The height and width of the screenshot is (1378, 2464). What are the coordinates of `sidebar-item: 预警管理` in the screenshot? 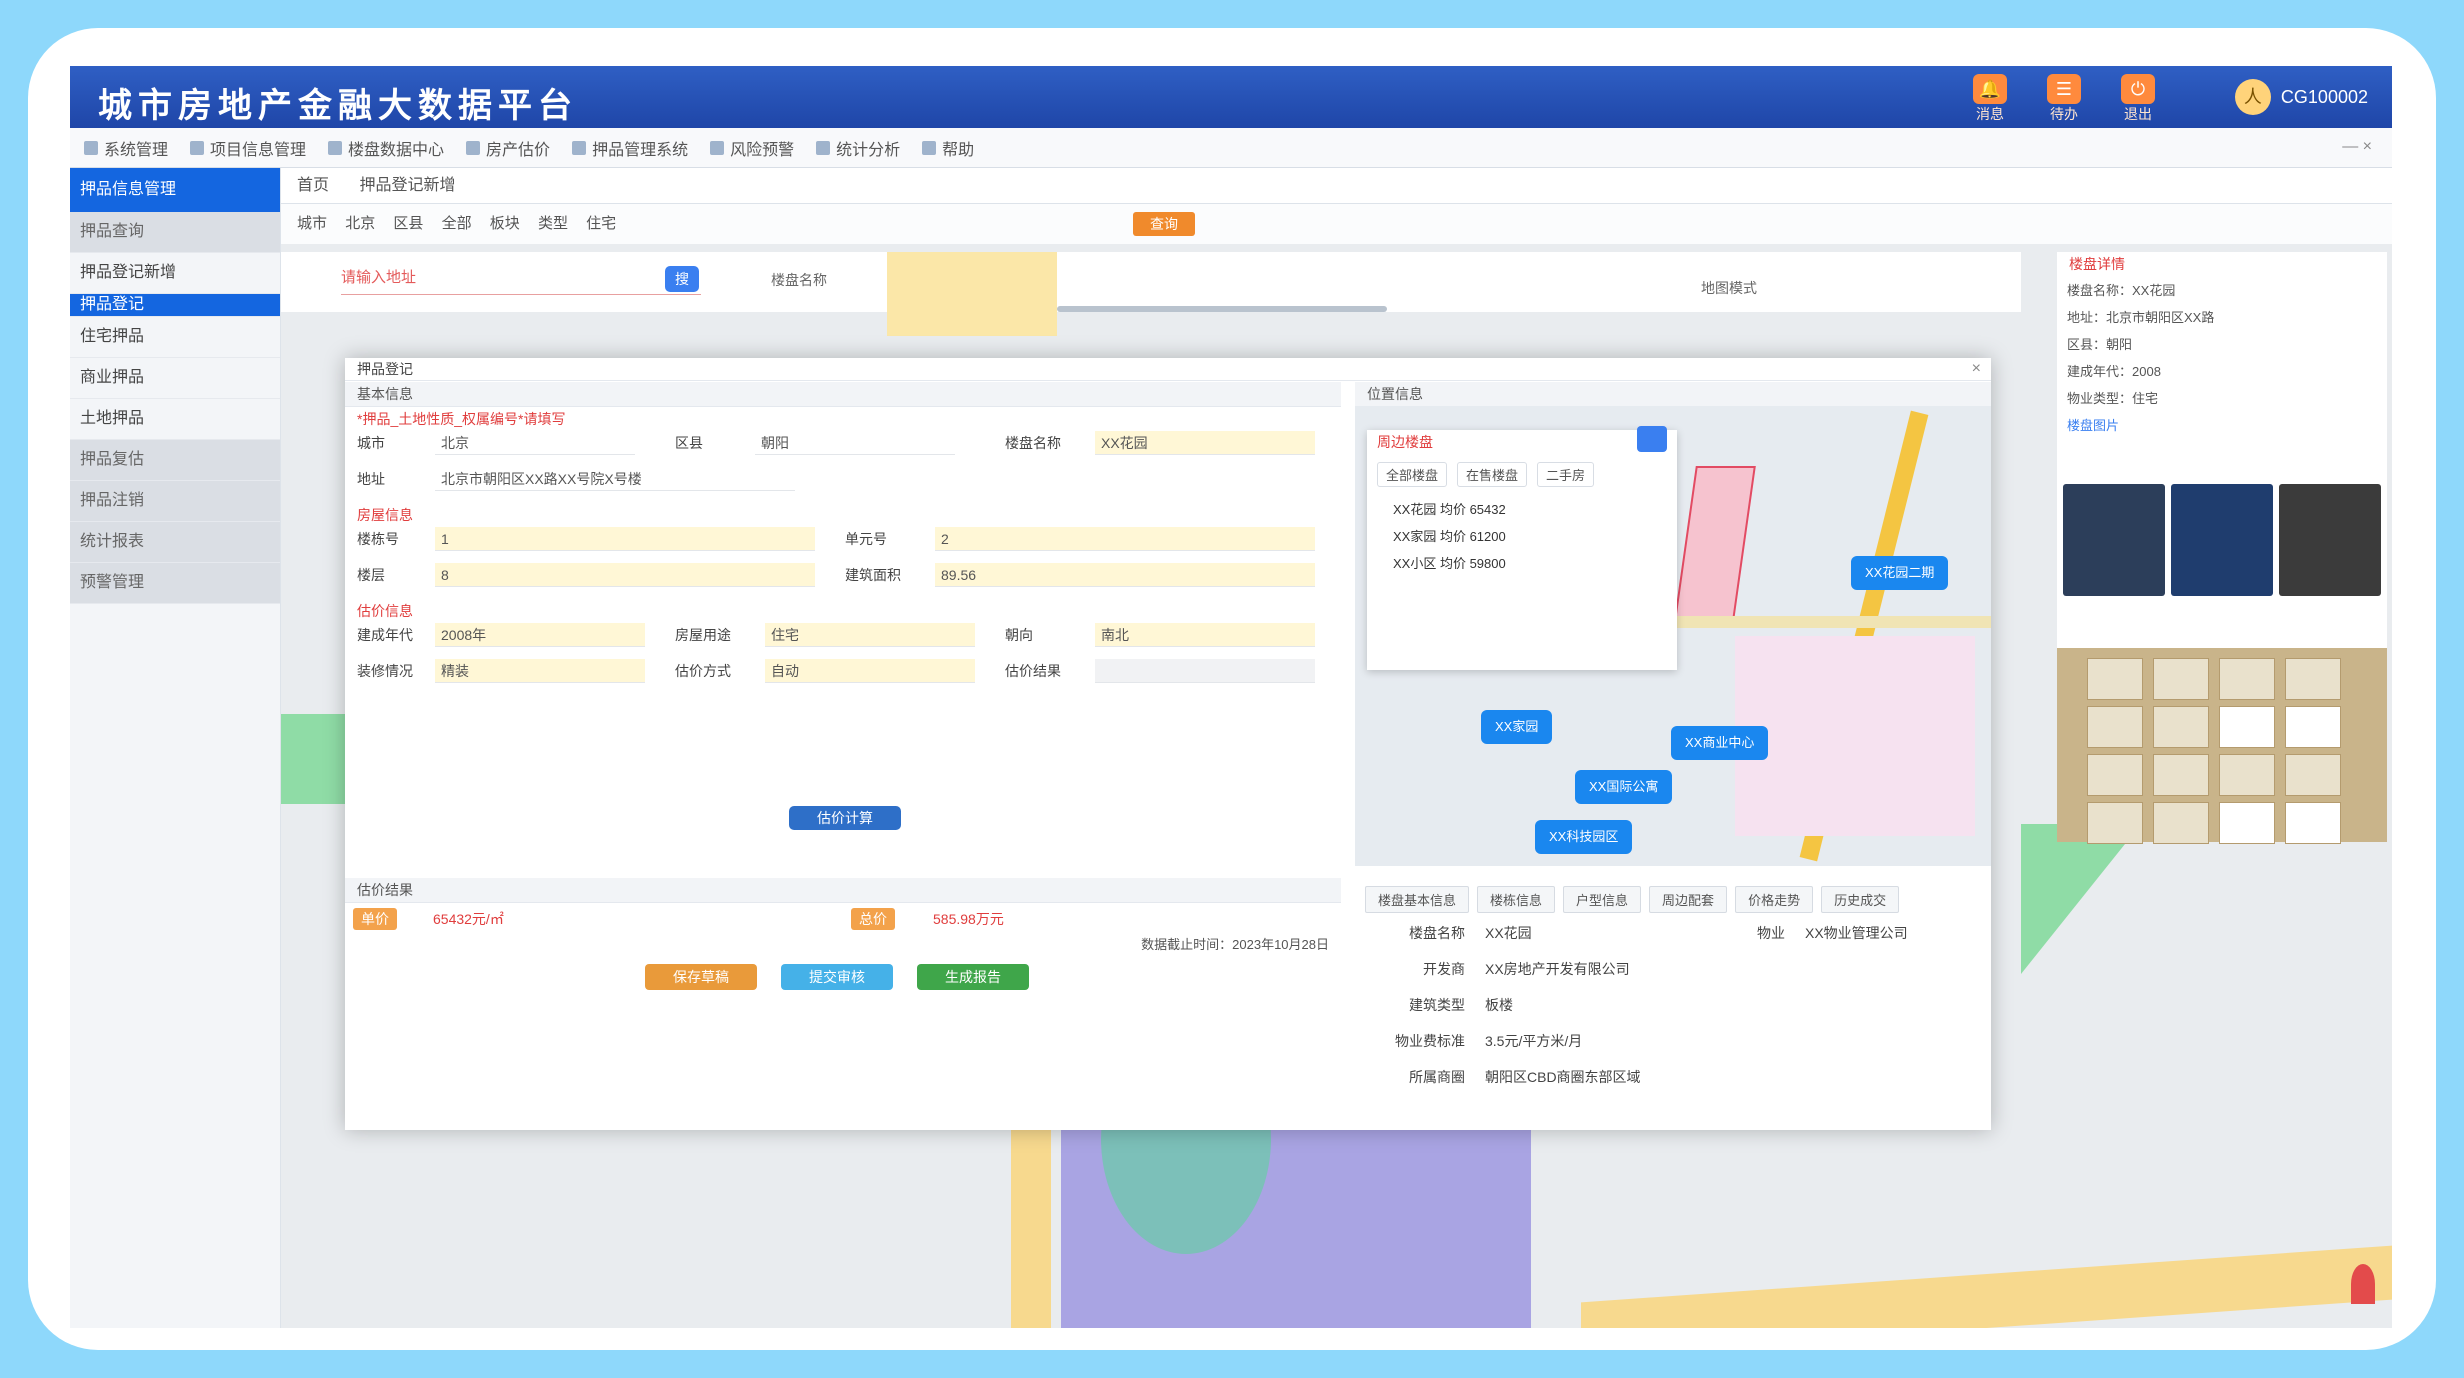 It's located at (175, 583).